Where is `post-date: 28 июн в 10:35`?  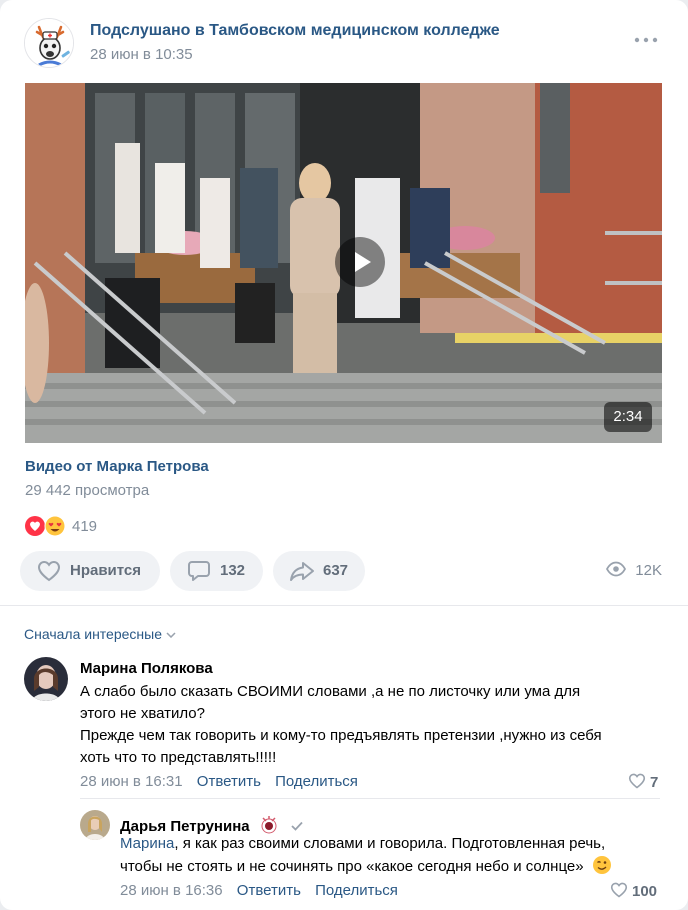
post-date: 28 июн в 10:35 is located at coordinates (141, 54).